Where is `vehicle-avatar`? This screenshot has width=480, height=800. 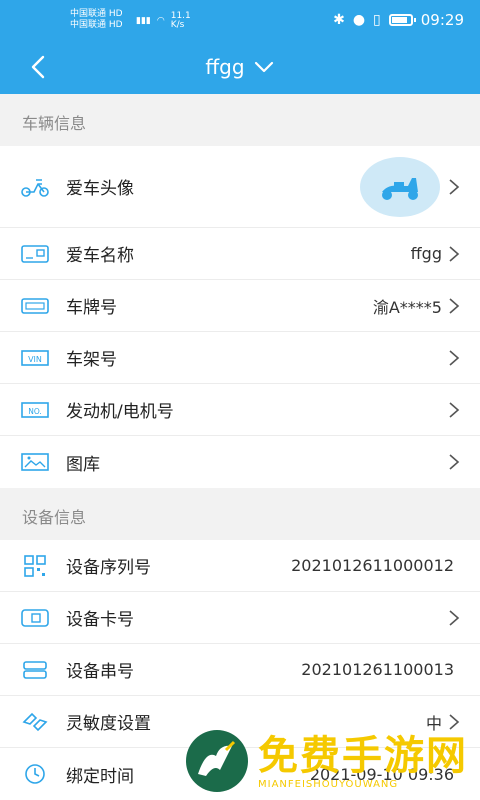 vehicle-avatar is located at coordinates (400, 186).